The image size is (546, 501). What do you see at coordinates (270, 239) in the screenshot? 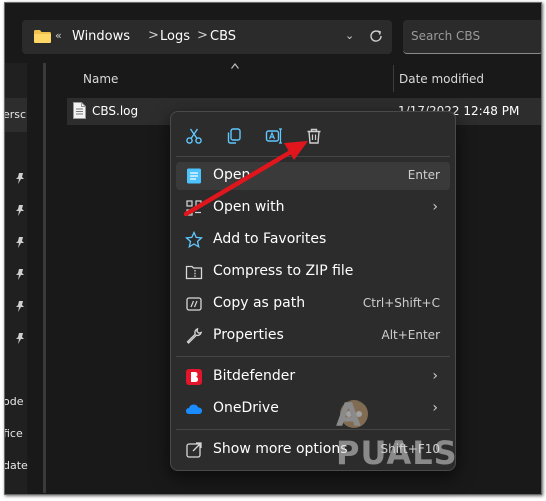
I see `menu-item-label: Add to Favorites` at bounding box center [270, 239].